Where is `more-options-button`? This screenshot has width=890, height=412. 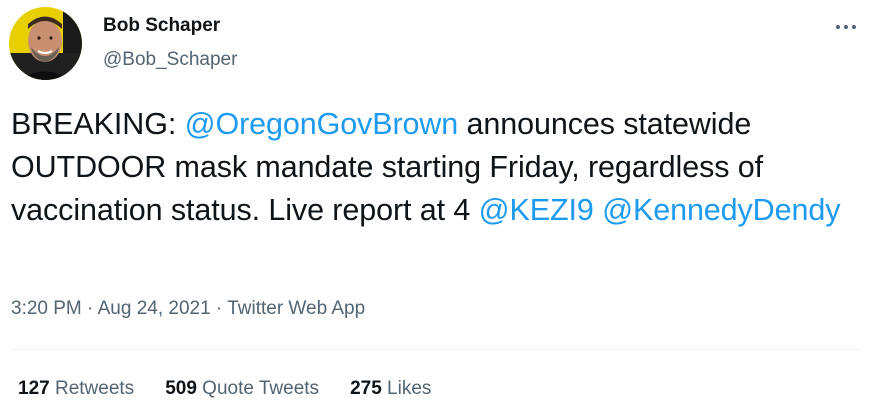 more-options-button is located at coordinates (846, 27).